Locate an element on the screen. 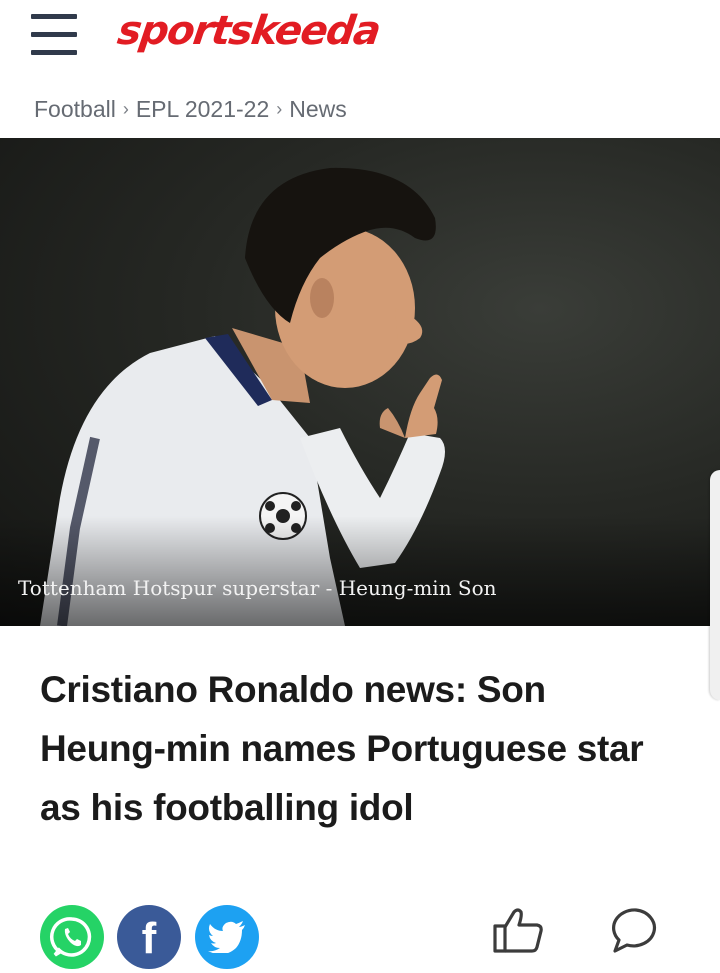  whatsapp-icon is located at coordinates (70, 937).